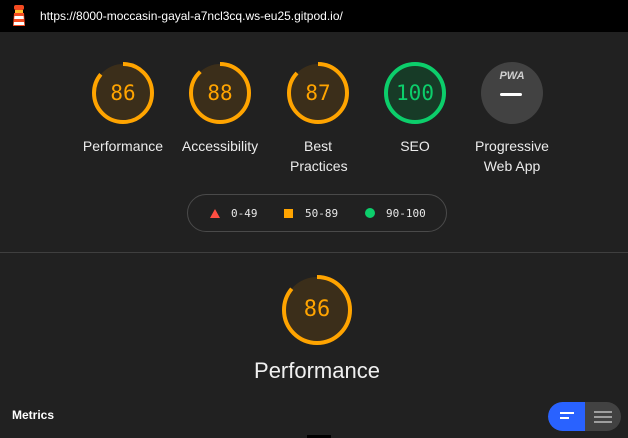 This screenshot has height=438, width=628. What do you see at coordinates (33, 415) in the screenshot?
I see `metrics-heading: Metrics` at bounding box center [33, 415].